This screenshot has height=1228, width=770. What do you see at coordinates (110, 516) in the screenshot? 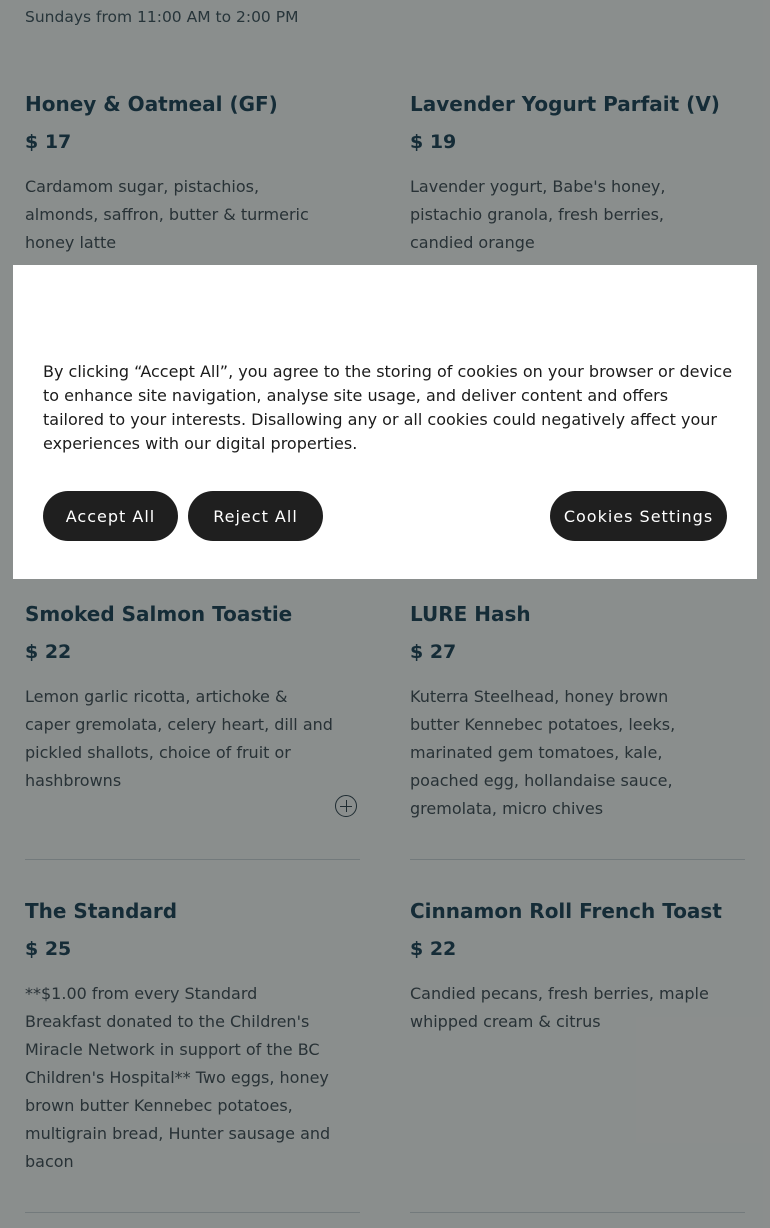
I see `accept-all-button: Accept All` at bounding box center [110, 516].